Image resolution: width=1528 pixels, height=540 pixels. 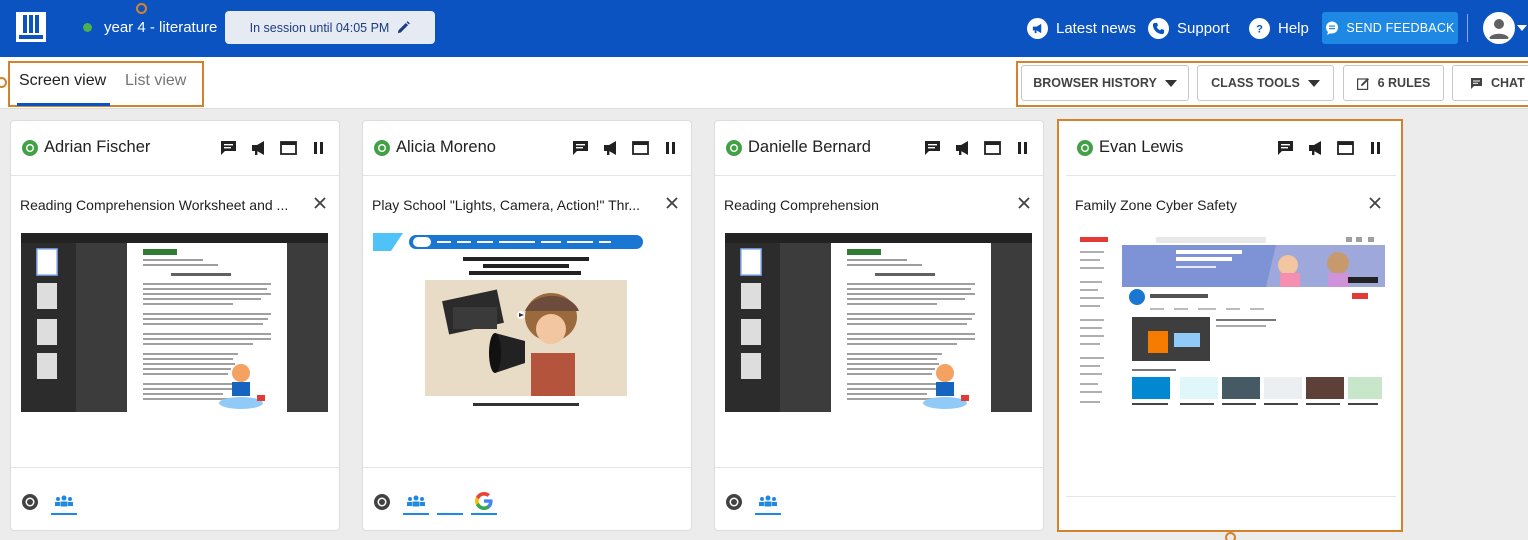 What do you see at coordinates (446, 147) in the screenshot?
I see `student-name: Alicia Moreno` at bounding box center [446, 147].